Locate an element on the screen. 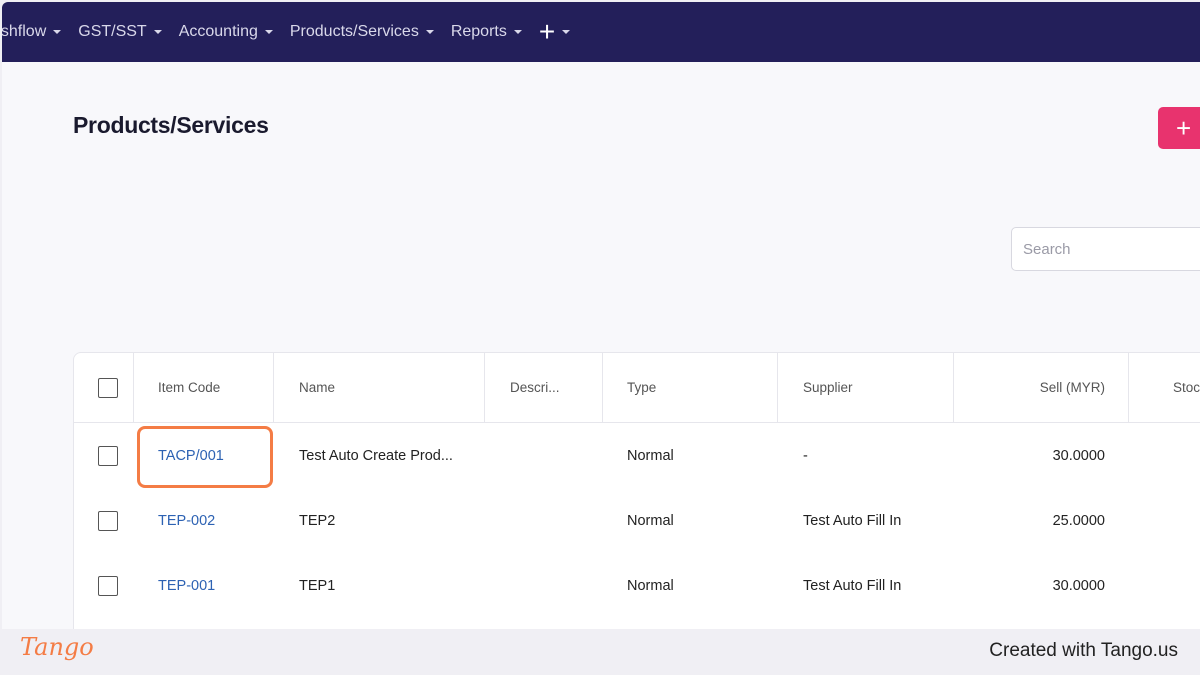  nav-add-menu: + is located at coordinates (554, 31).